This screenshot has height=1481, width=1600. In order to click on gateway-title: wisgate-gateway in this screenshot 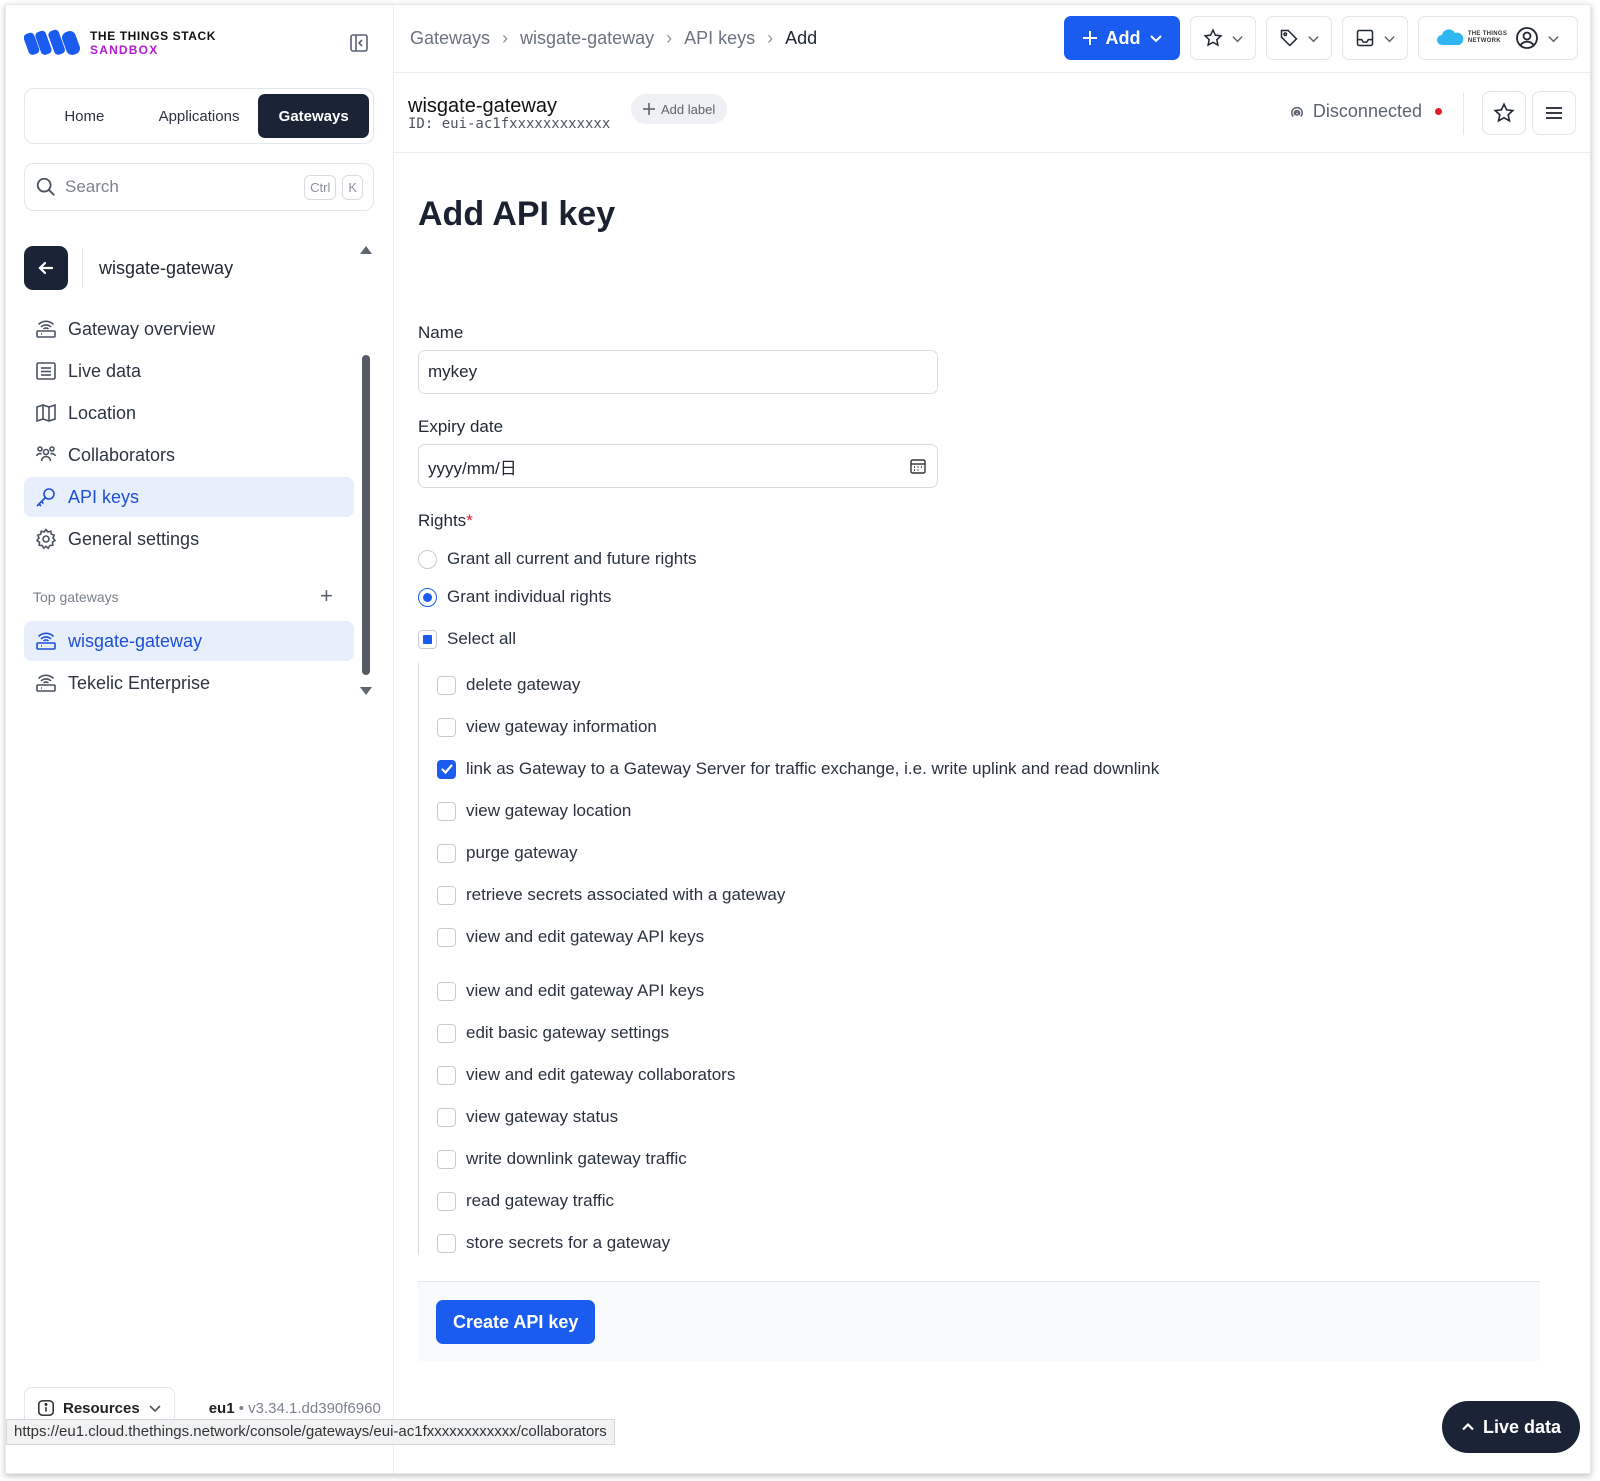, I will do `click(482, 106)`.